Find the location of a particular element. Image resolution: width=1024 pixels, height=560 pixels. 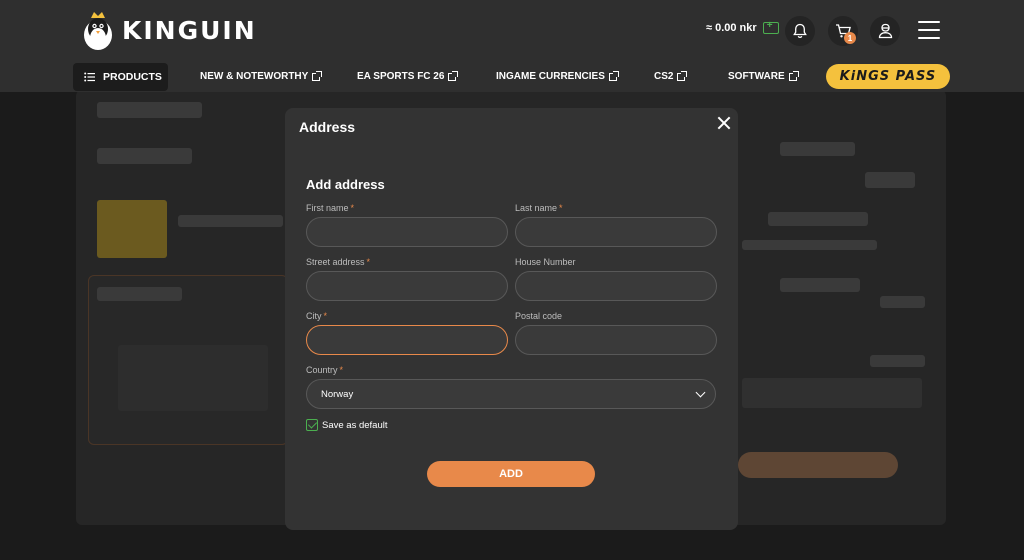

logo-text: KINGUIN is located at coordinates (189, 30).